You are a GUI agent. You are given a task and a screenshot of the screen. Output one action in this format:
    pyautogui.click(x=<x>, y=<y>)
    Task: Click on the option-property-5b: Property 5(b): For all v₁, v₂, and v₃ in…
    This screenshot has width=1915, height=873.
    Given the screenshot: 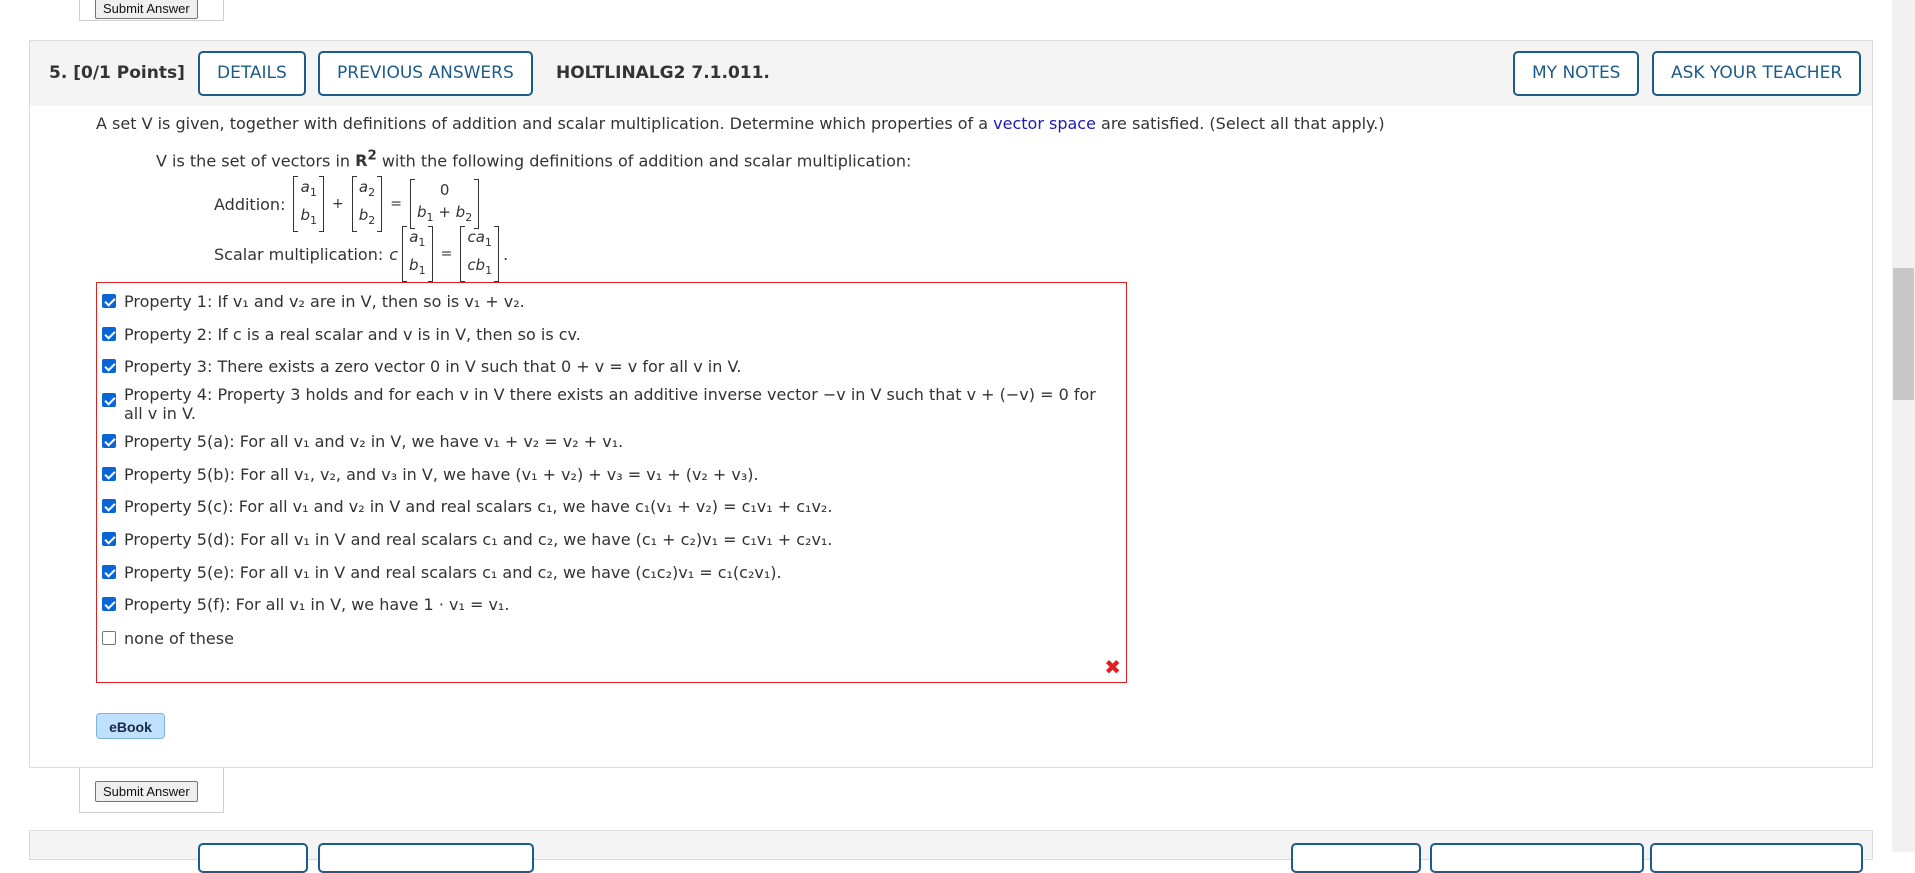 What is the action you would take?
    pyautogui.click(x=430, y=474)
    